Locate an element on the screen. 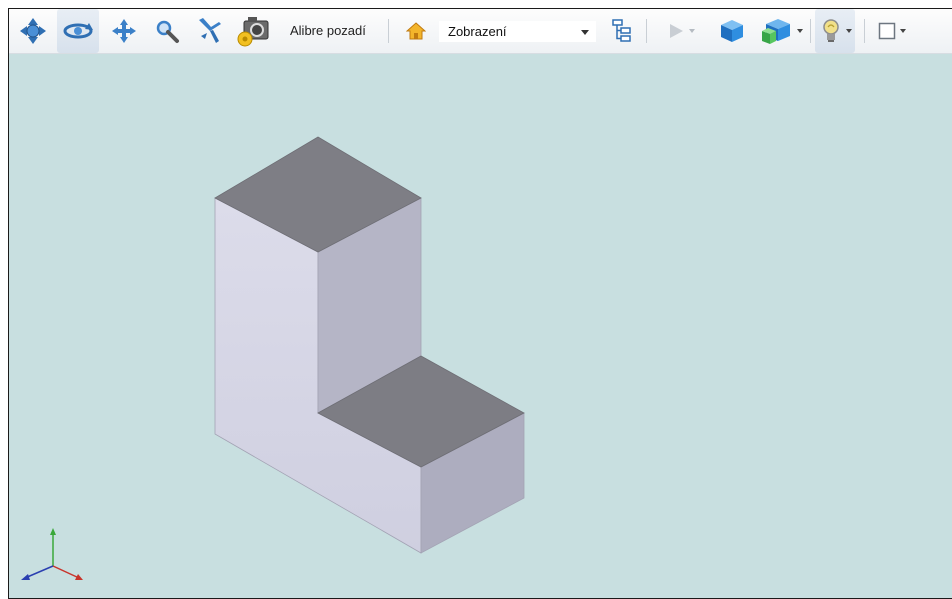 This screenshot has height=599, width=952. zoom-button is located at coordinates (167, 31).